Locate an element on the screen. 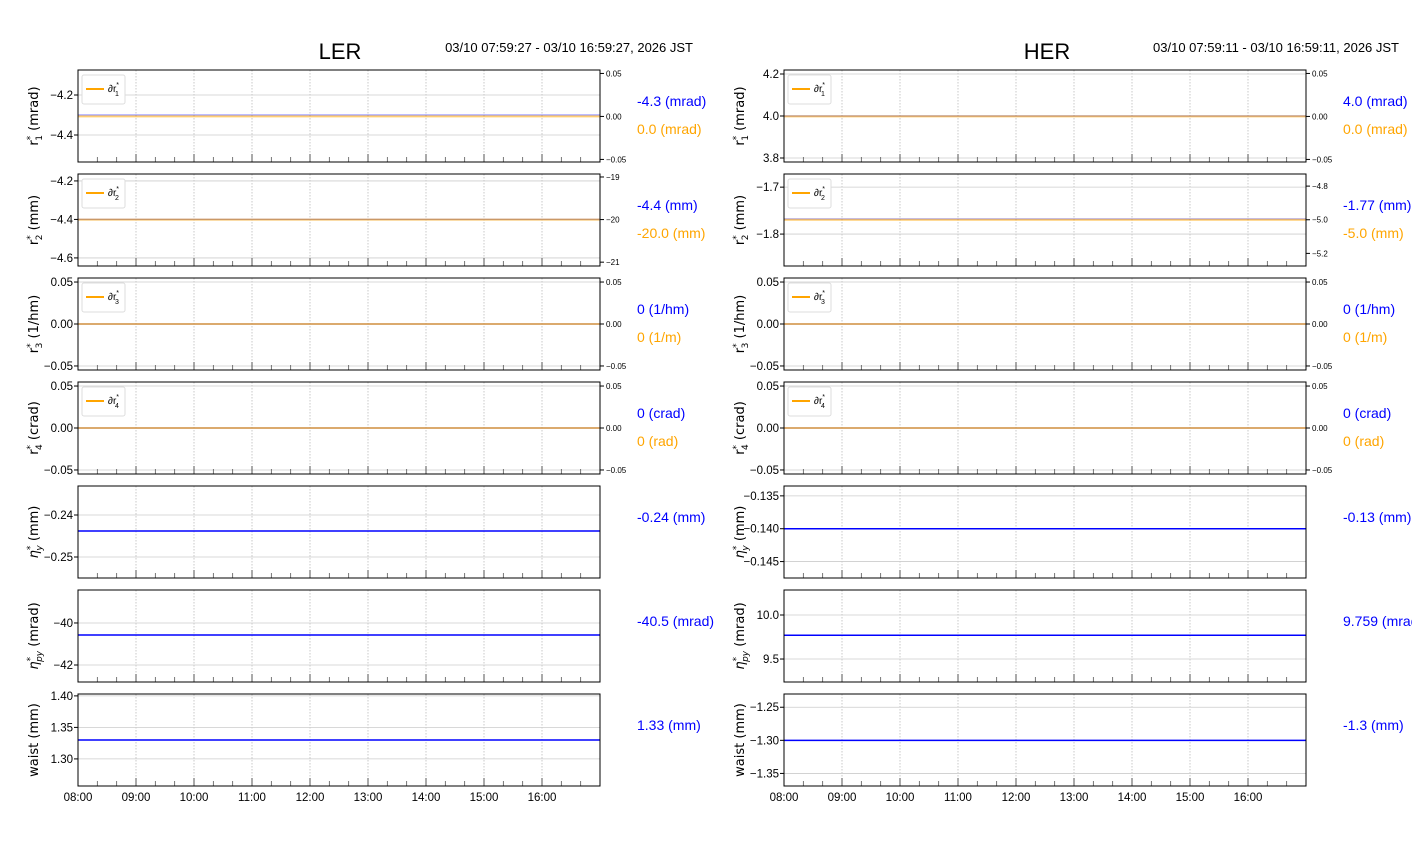  value-readout-primary: 0 (1/hm) is located at coordinates (663, 309).